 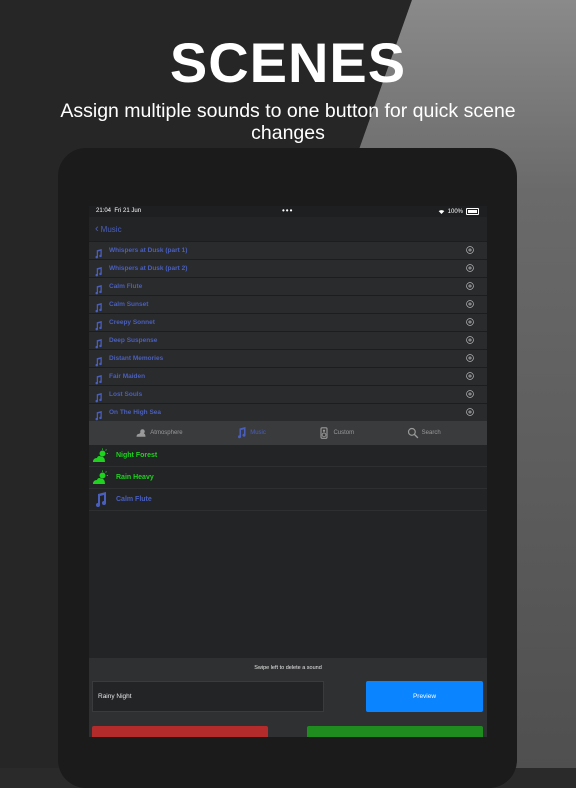 What do you see at coordinates (137, 455) in the screenshot?
I see `scene-sound-label: Night Forest` at bounding box center [137, 455].